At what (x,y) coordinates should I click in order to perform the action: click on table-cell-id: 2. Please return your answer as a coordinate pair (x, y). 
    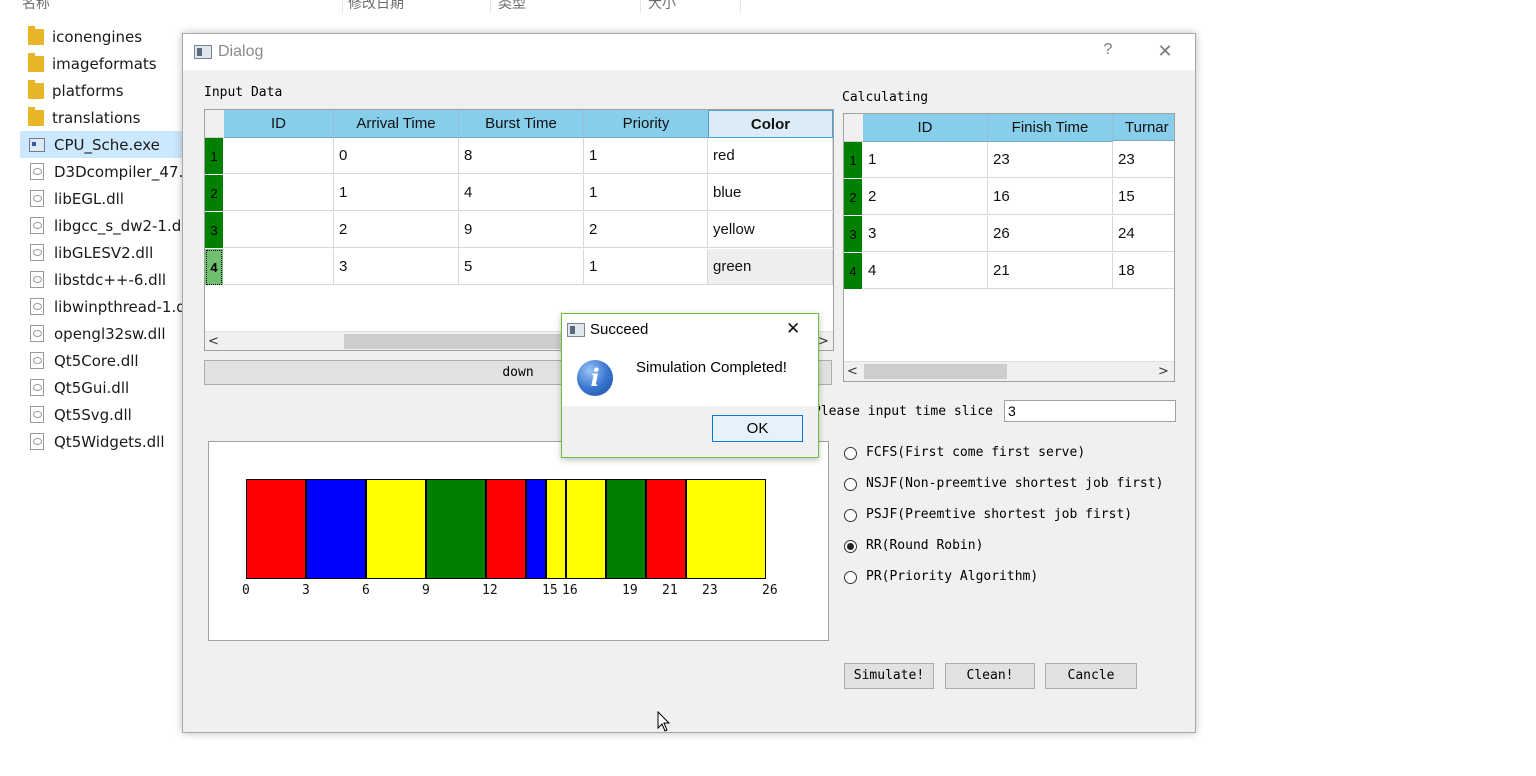
    Looking at the image, I should click on (925, 197).